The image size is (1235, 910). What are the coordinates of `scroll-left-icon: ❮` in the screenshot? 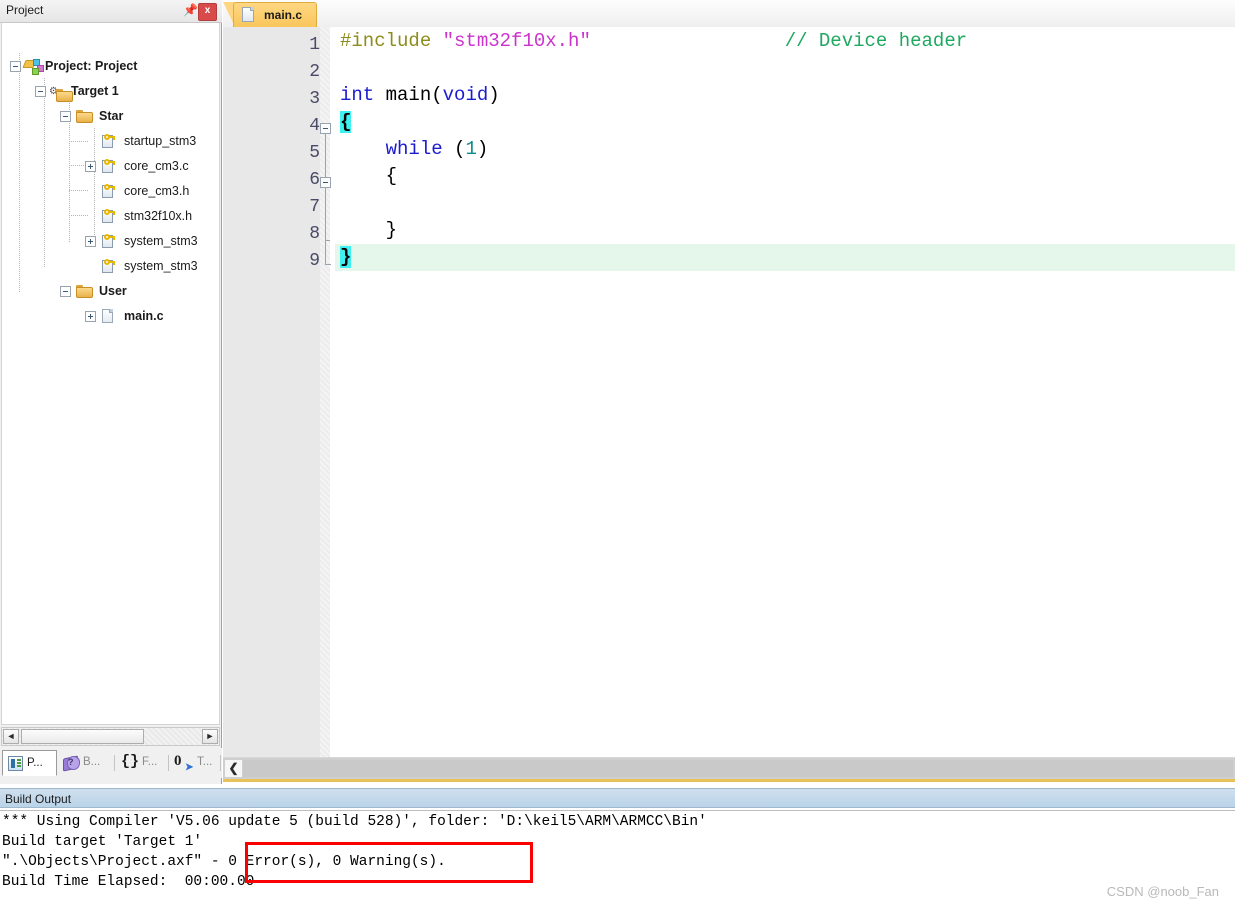 It's located at (233, 768).